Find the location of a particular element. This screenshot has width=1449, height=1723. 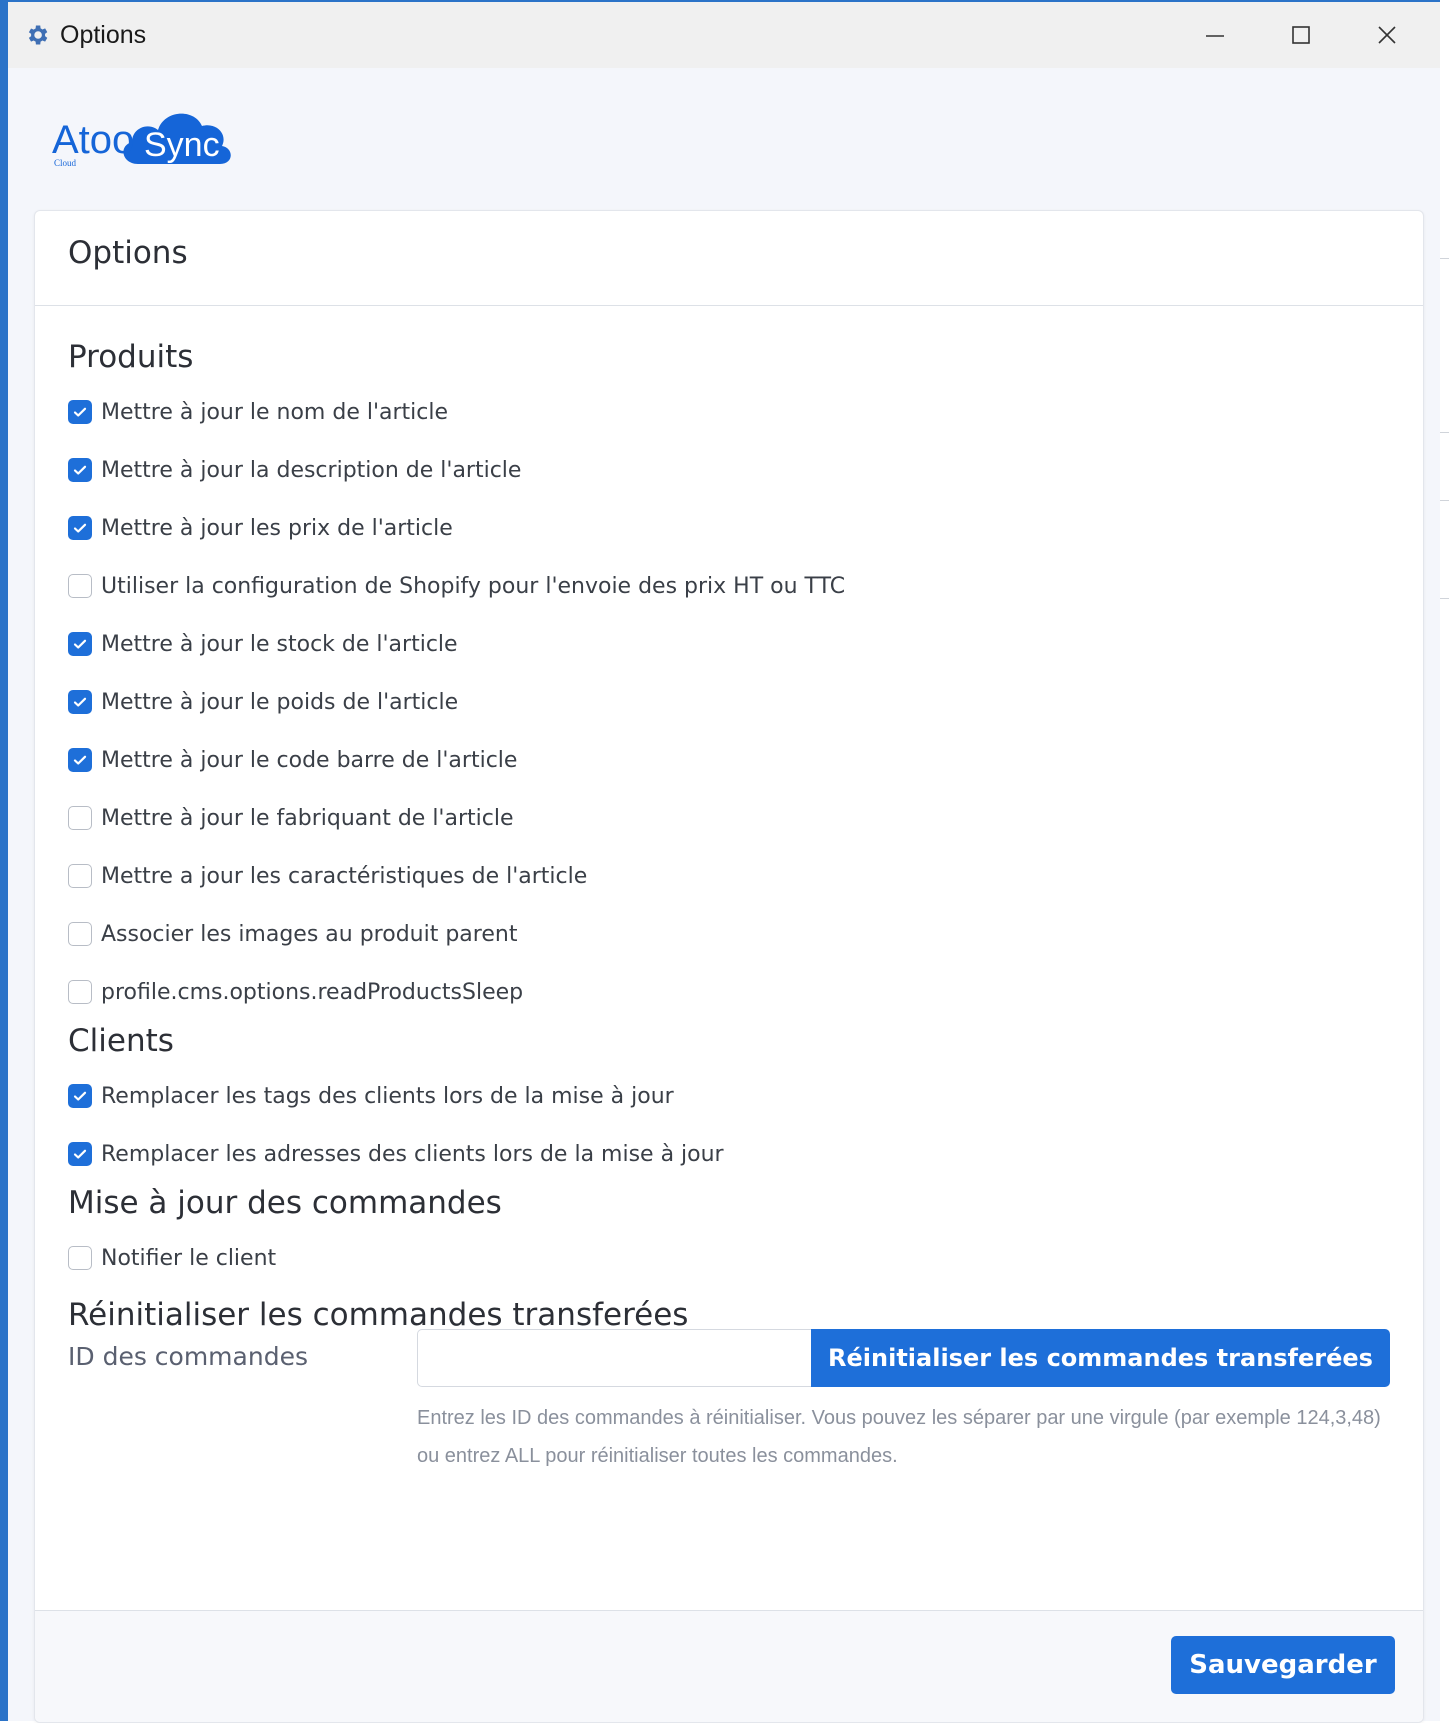

save-button: Sauvegarder is located at coordinates (1283, 1665).